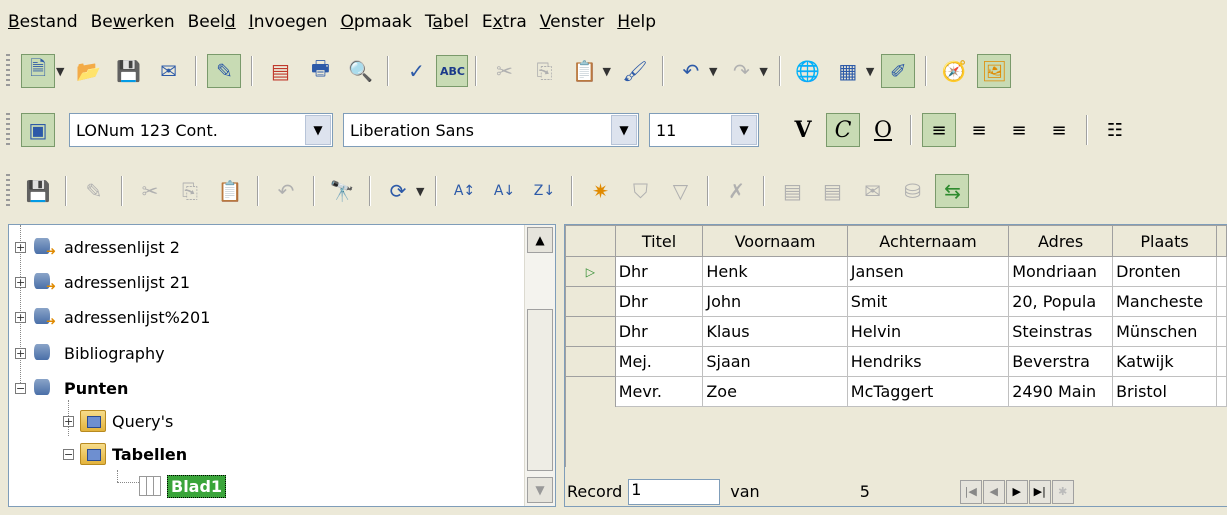  I want to click on table-row: Mej. Sjaan Hendriks Beverstra Katwijk, so click(896, 361).